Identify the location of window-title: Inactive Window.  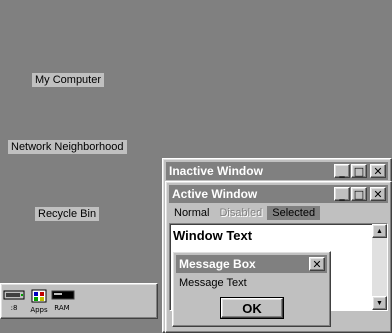
(216, 171).